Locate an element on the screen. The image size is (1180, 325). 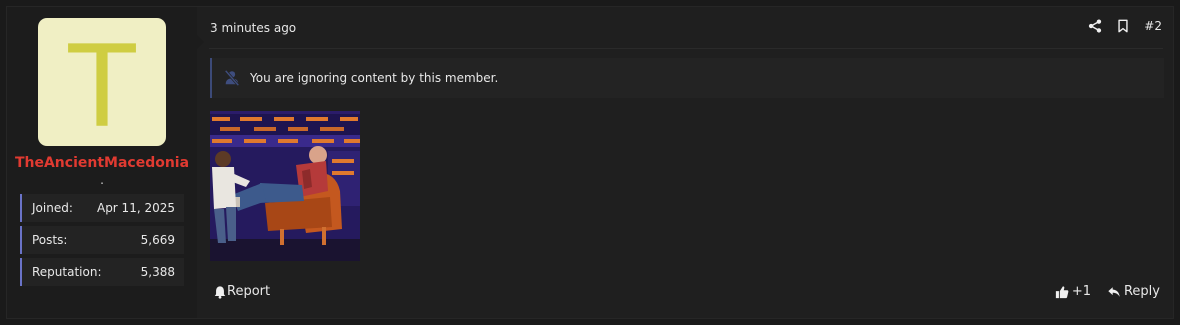
gif-image is located at coordinates (285, 186).